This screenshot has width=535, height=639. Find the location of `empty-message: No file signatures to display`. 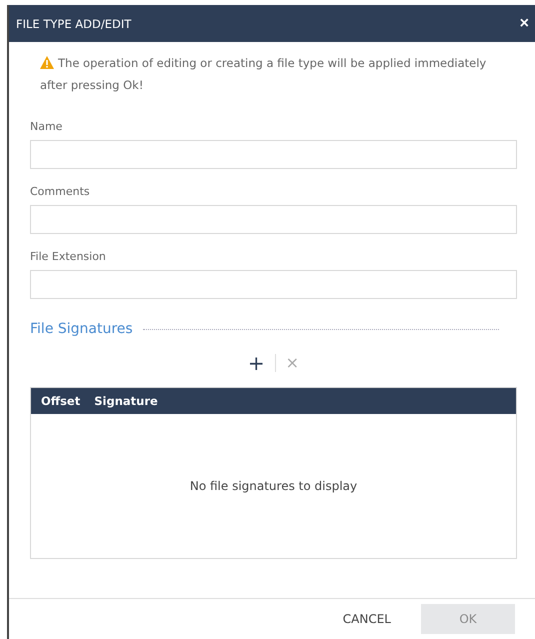

empty-message: No file signatures to display is located at coordinates (274, 486).